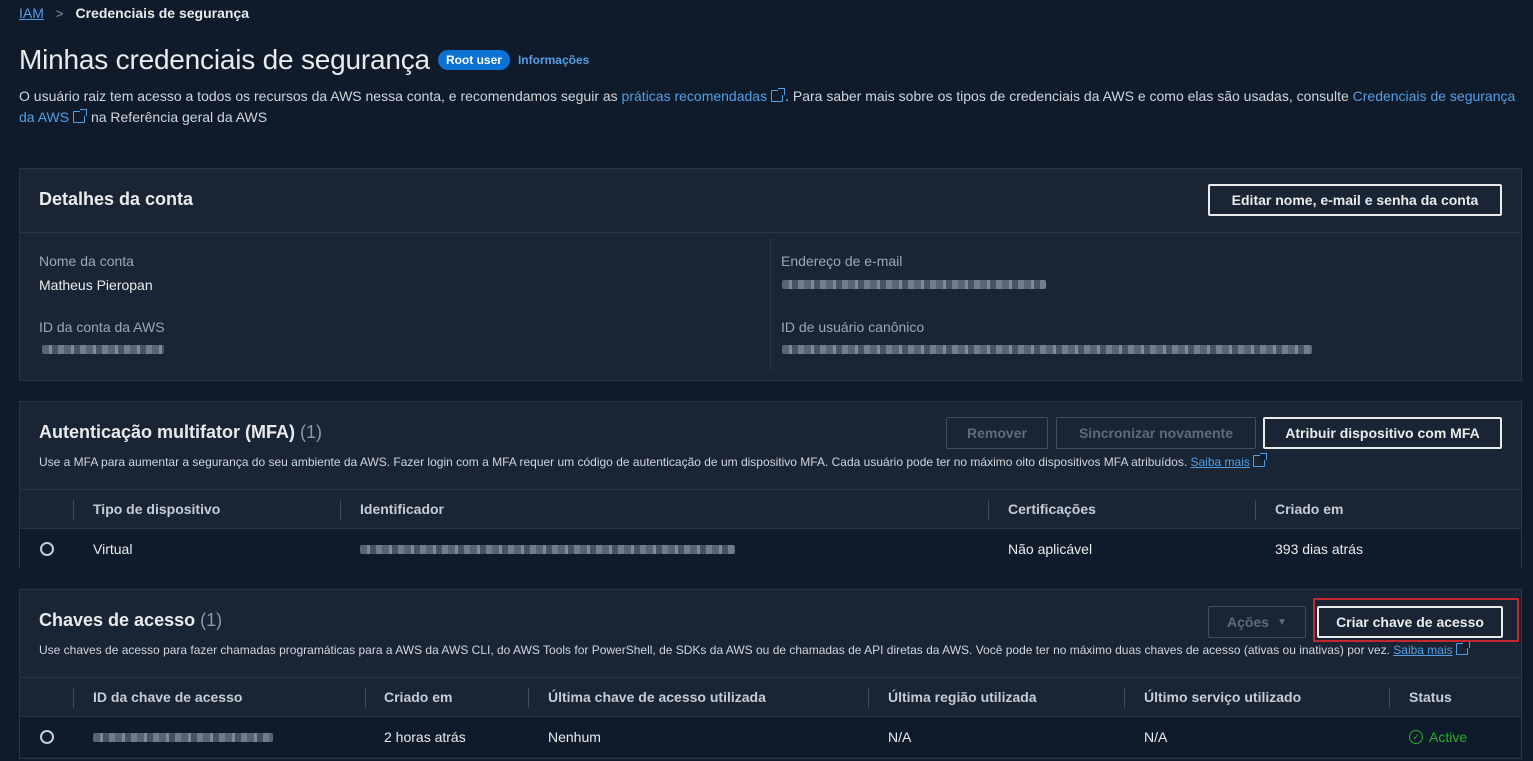  I want to click on mfa-title-text: Autenticação multifator (MFA), so click(167, 432).